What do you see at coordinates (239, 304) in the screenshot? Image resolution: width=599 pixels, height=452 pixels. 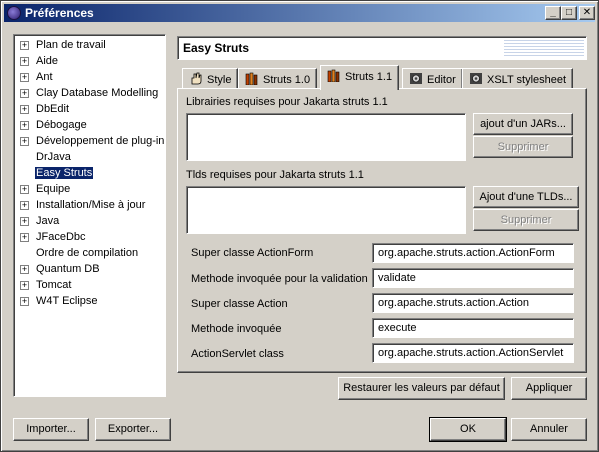 I see `action-superclass-label: Super classe Action` at bounding box center [239, 304].